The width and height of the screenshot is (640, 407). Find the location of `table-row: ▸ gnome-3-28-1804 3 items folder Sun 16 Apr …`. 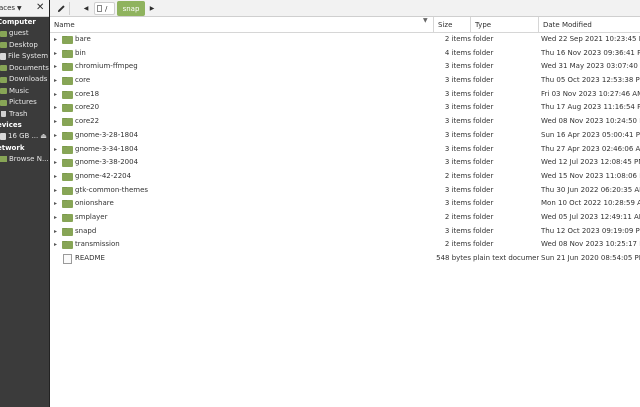

table-row: ▸ gnome-3-28-1804 3 items folder Sun 16 Apr … is located at coordinates (345, 136).